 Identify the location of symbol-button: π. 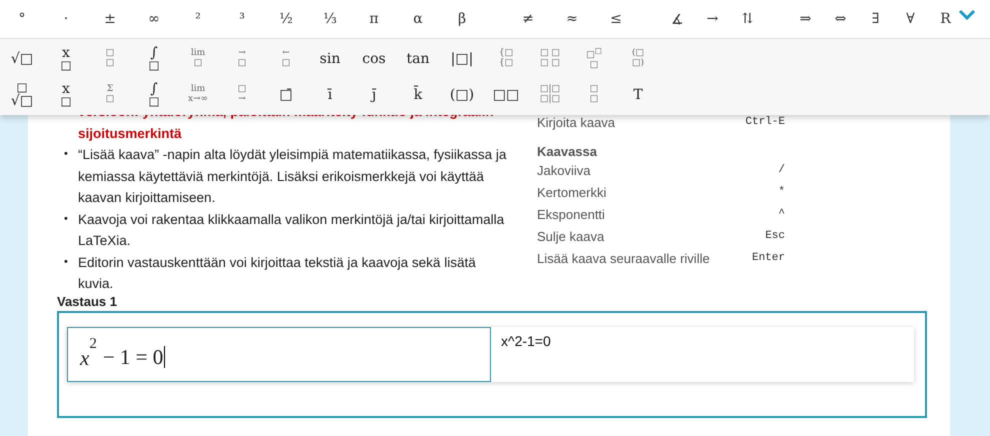
(374, 19).